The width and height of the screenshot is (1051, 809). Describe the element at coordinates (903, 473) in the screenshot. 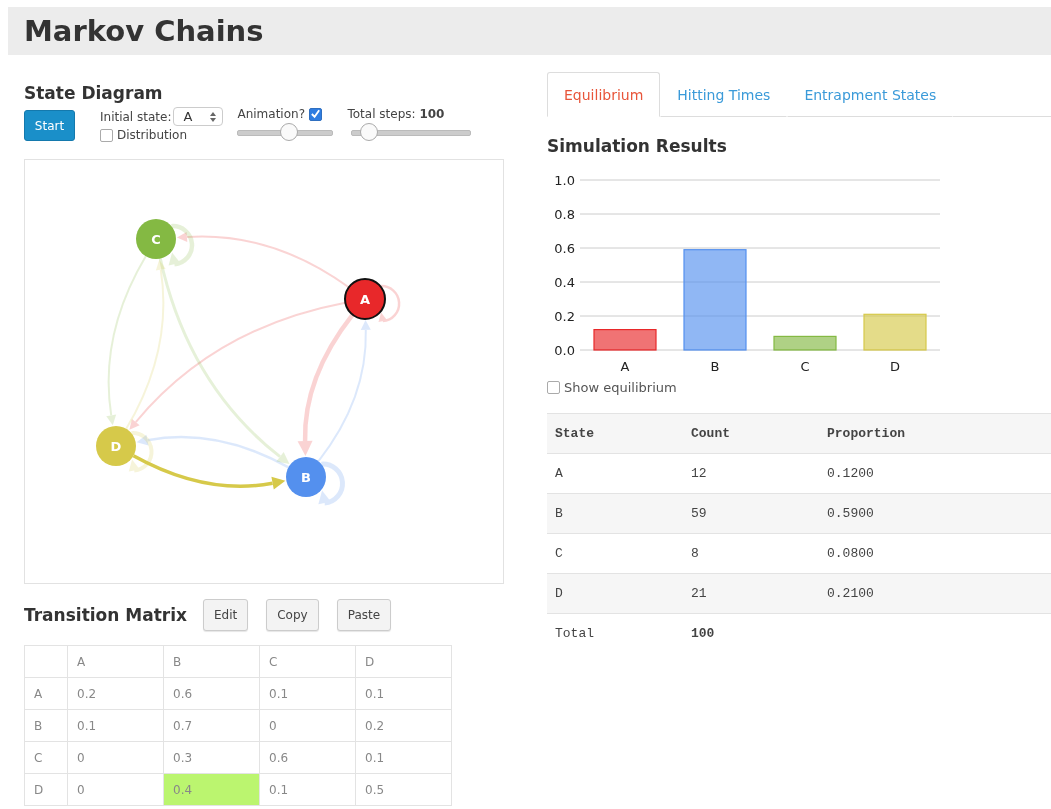

I see `table-cell: 0.1200` at that location.